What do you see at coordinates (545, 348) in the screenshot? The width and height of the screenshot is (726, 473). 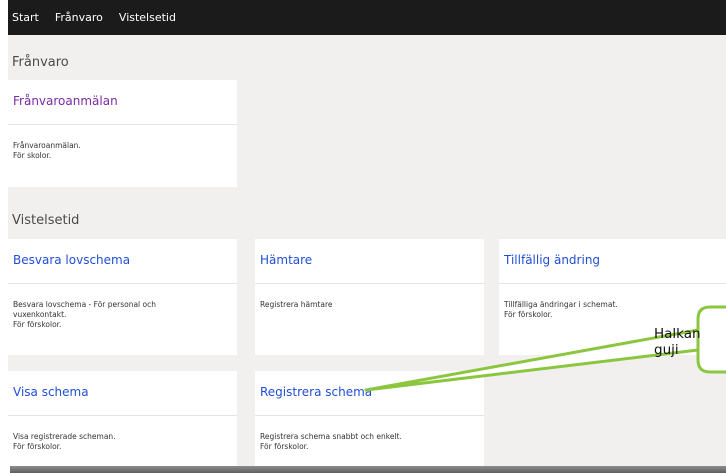 I see `callout-pointer` at bounding box center [545, 348].